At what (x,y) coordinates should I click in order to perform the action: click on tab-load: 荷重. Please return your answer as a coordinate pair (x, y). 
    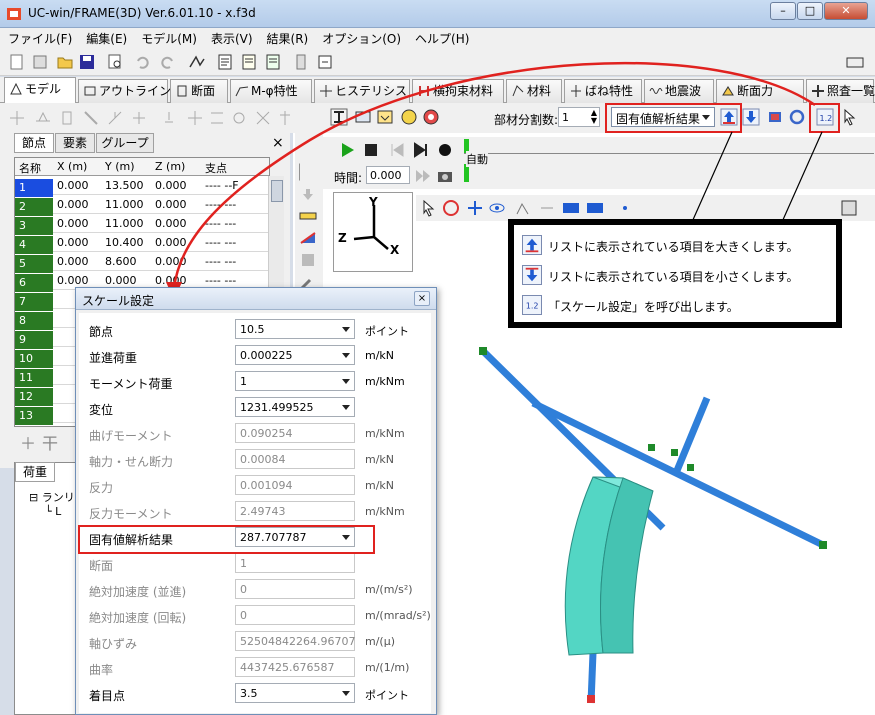
    Looking at the image, I should click on (35, 472).